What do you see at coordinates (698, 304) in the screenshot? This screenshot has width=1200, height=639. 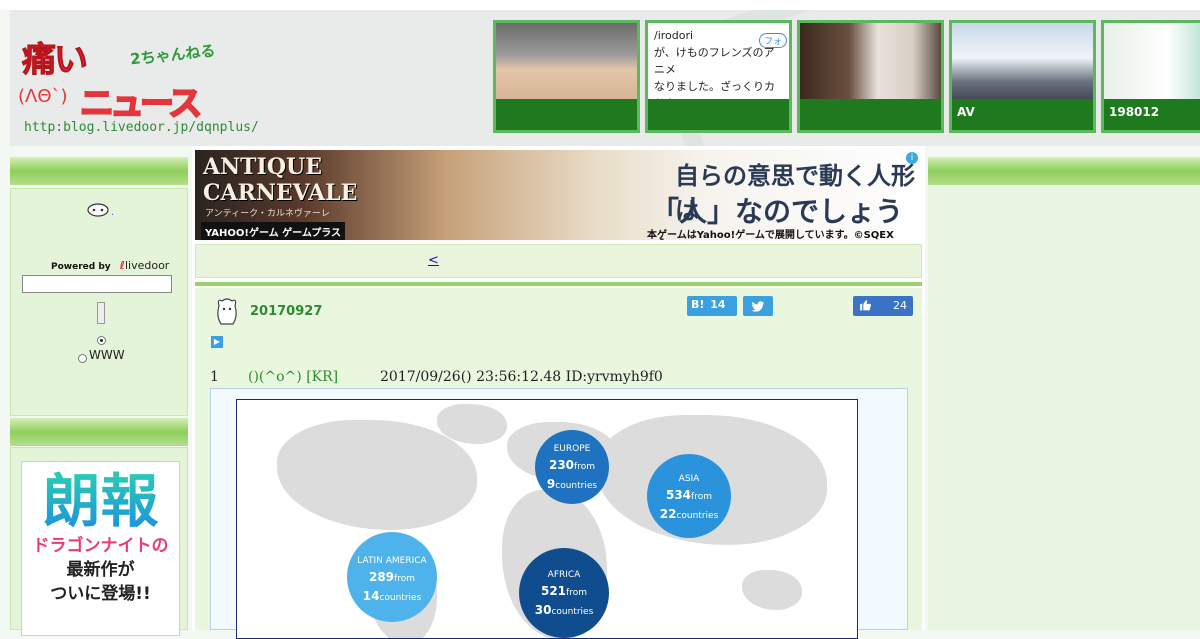 I see `hatena-icon: B!` at bounding box center [698, 304].